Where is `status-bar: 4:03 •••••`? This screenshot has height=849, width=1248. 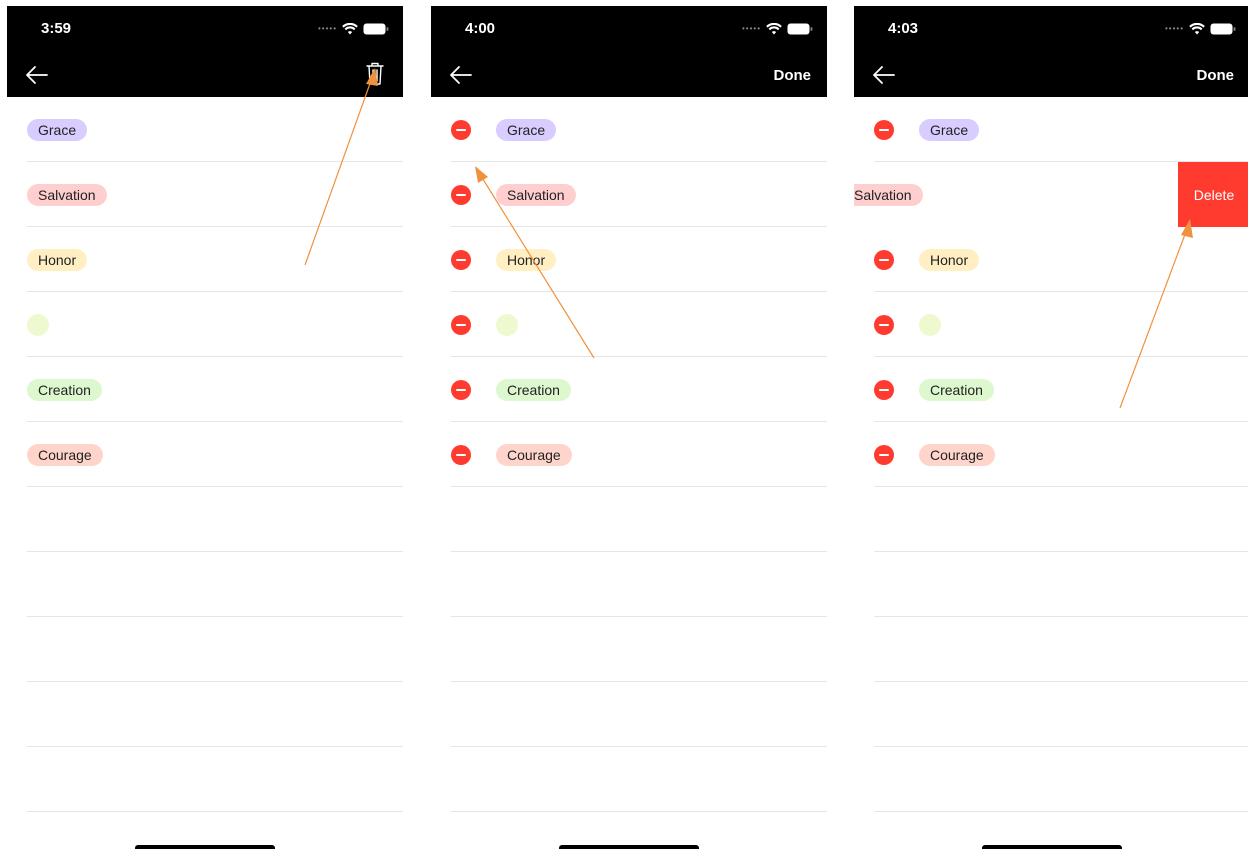 status-bar: 4:03 ••••• is located at coordinates (1051, 30).